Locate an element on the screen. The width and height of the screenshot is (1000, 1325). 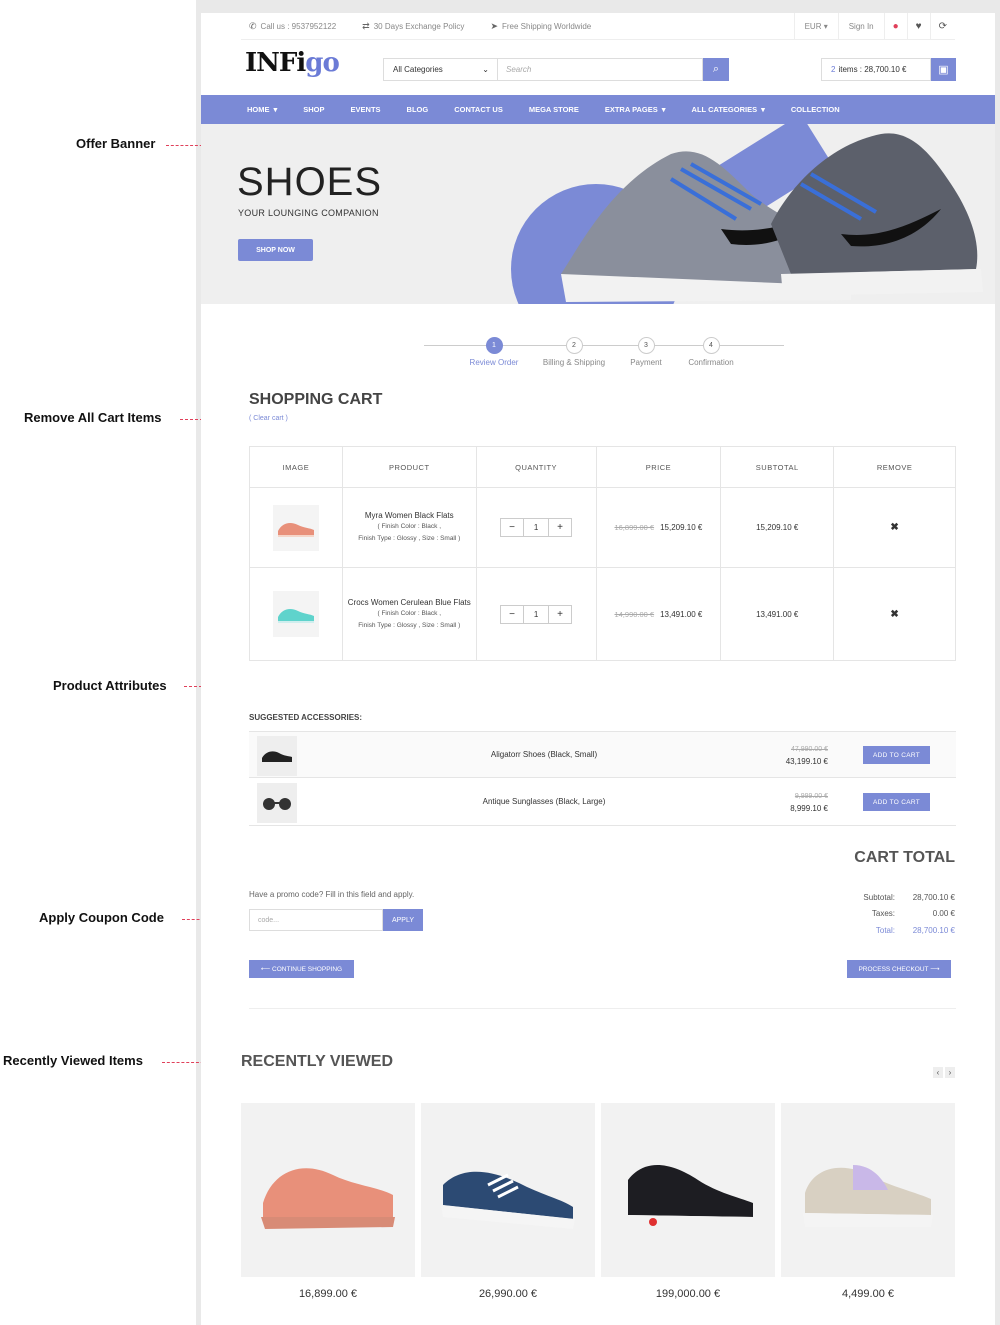
shipping-text: Free Shipping Worldwide is located at coordinates (546, 26).